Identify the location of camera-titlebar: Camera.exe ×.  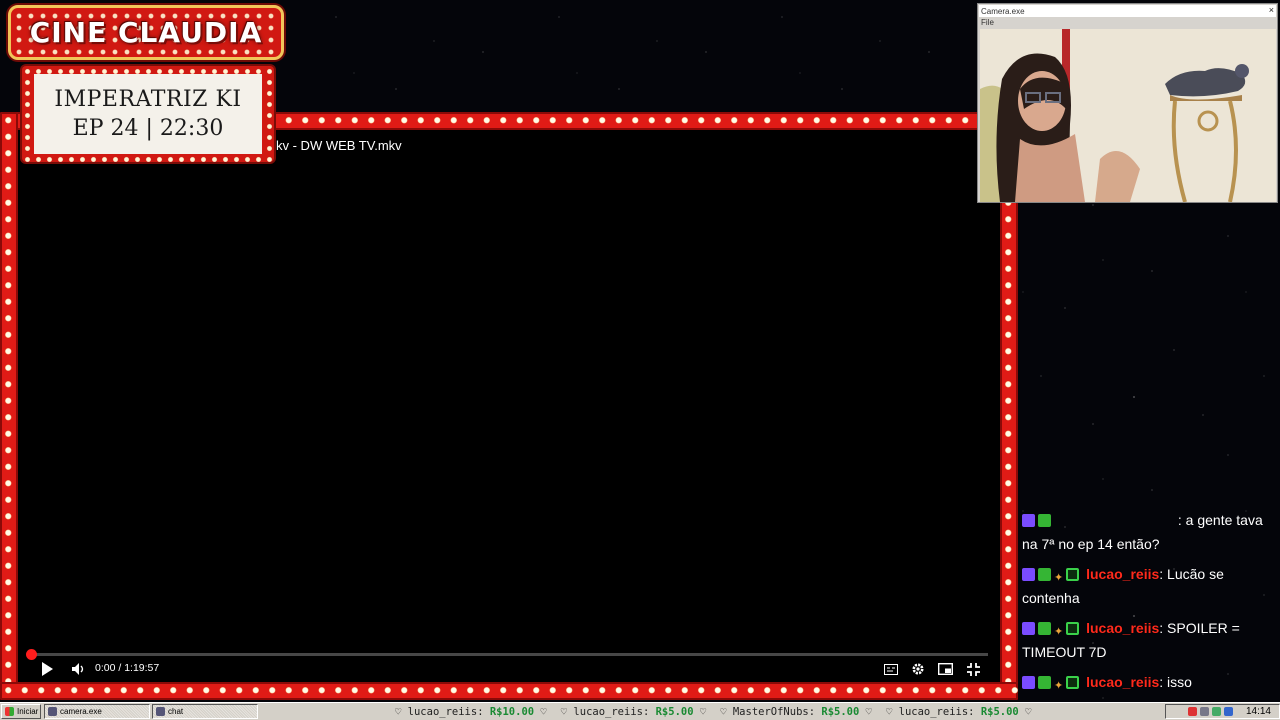
(1127, 11).